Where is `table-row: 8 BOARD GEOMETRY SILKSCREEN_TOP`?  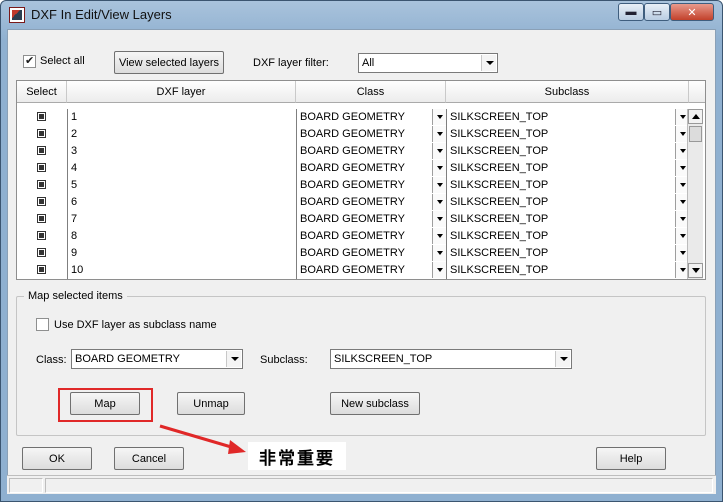
table-row: 8 BOARD GEOMETRY SILKSCREEN_TOP is located at coordinates (355, 236).